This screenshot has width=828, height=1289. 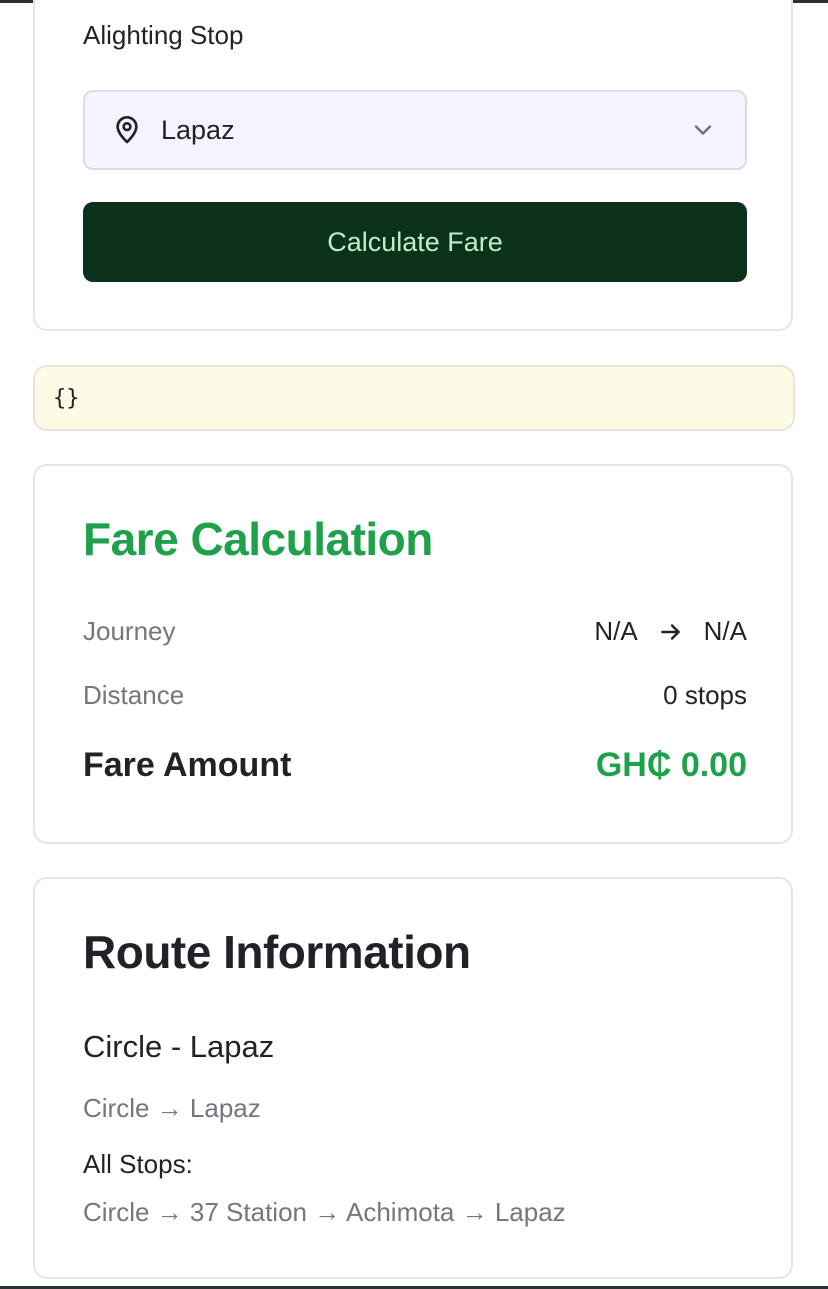 I want to click on fare-amount-label: Fare Amount, so click(x=187, y=765).